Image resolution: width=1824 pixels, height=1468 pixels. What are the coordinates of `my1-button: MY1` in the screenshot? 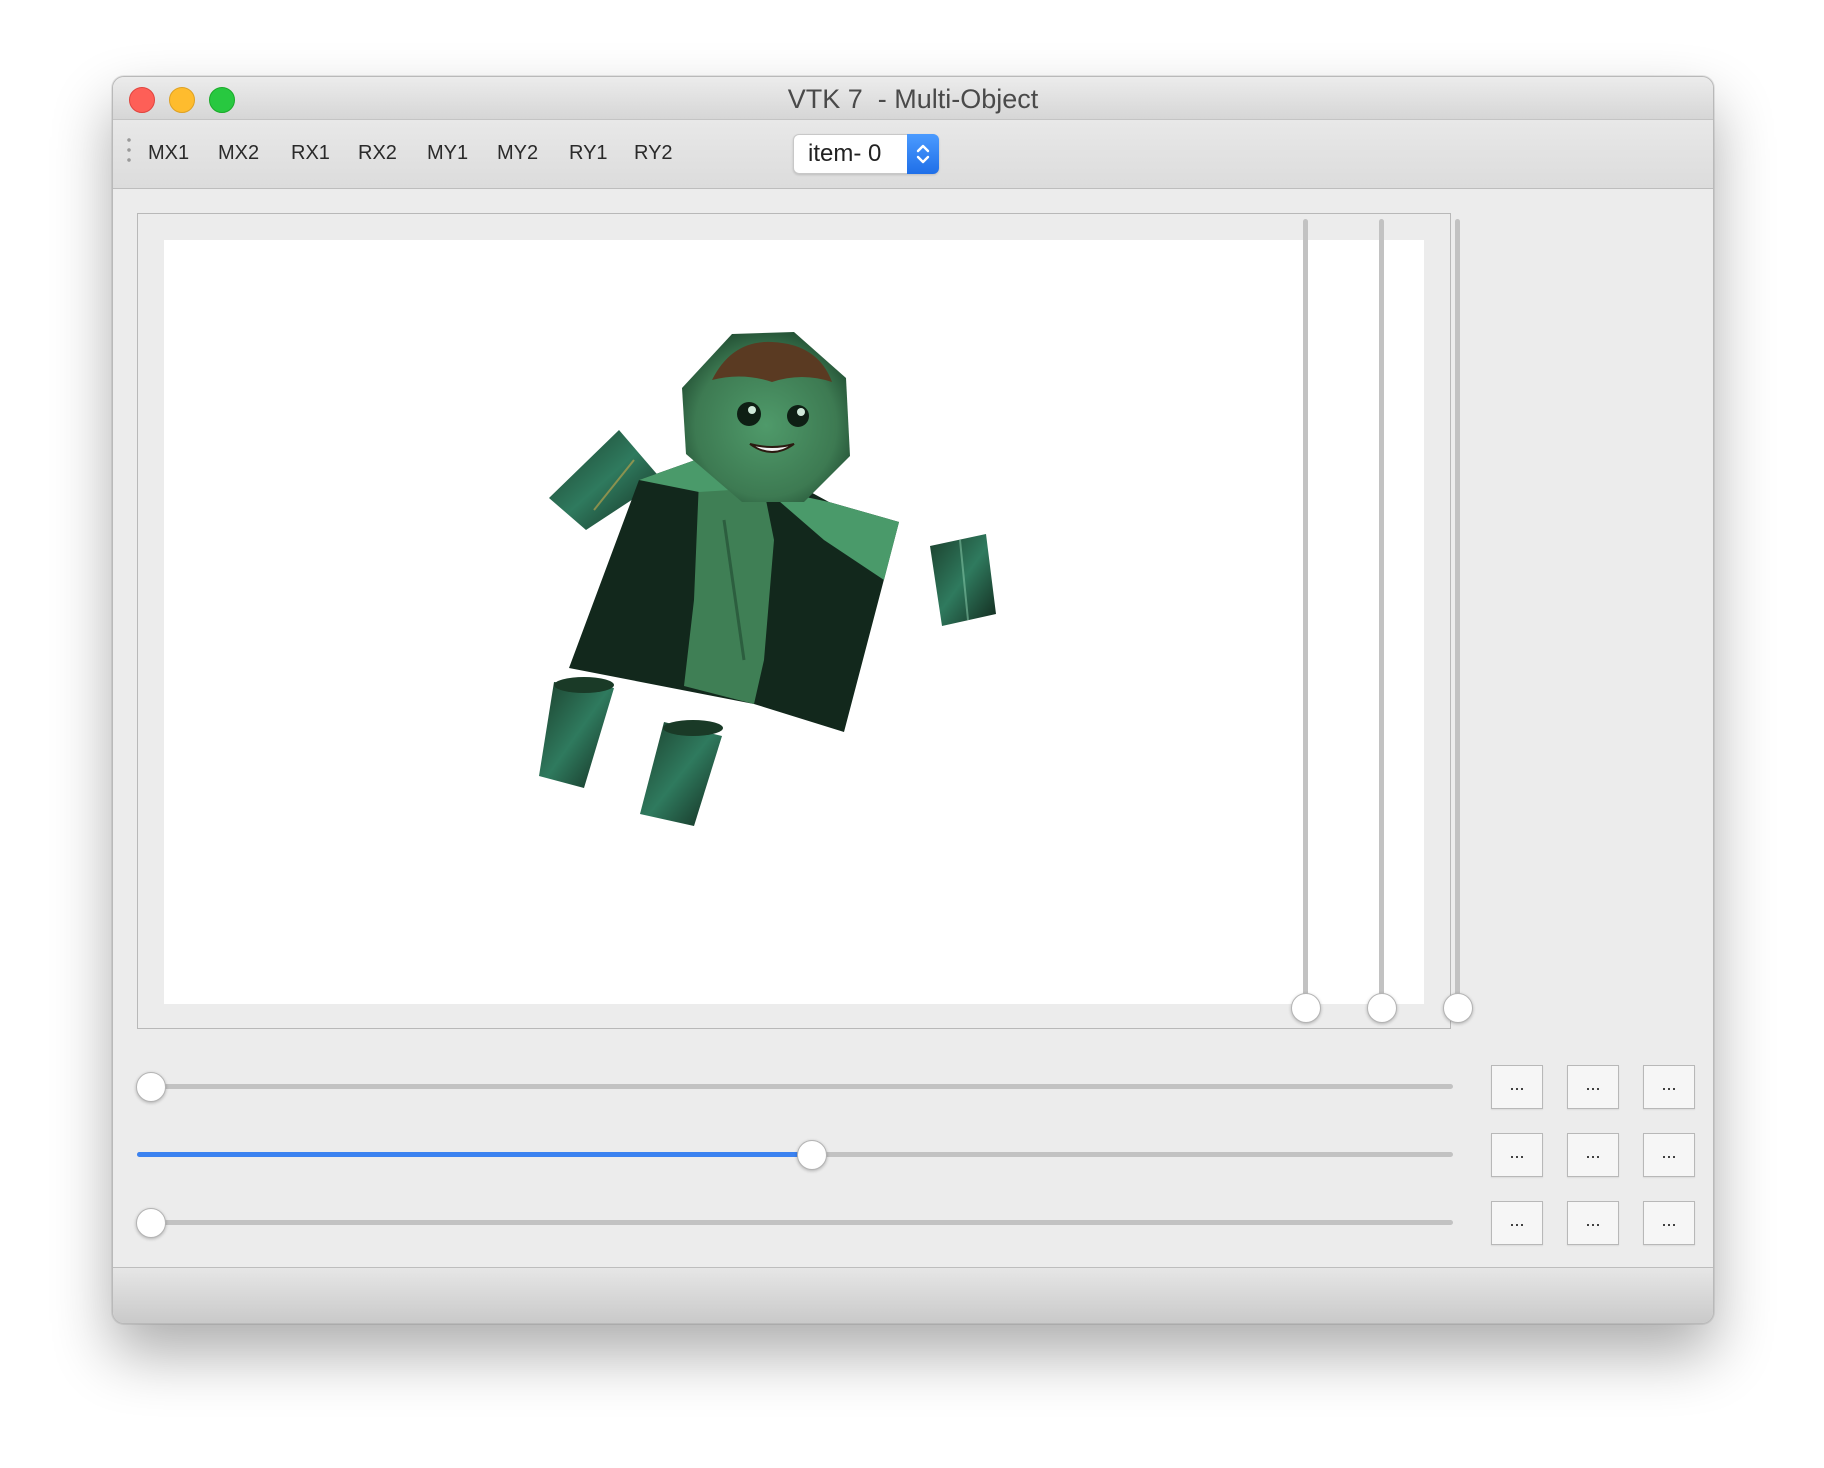 It's located at (447, 153).